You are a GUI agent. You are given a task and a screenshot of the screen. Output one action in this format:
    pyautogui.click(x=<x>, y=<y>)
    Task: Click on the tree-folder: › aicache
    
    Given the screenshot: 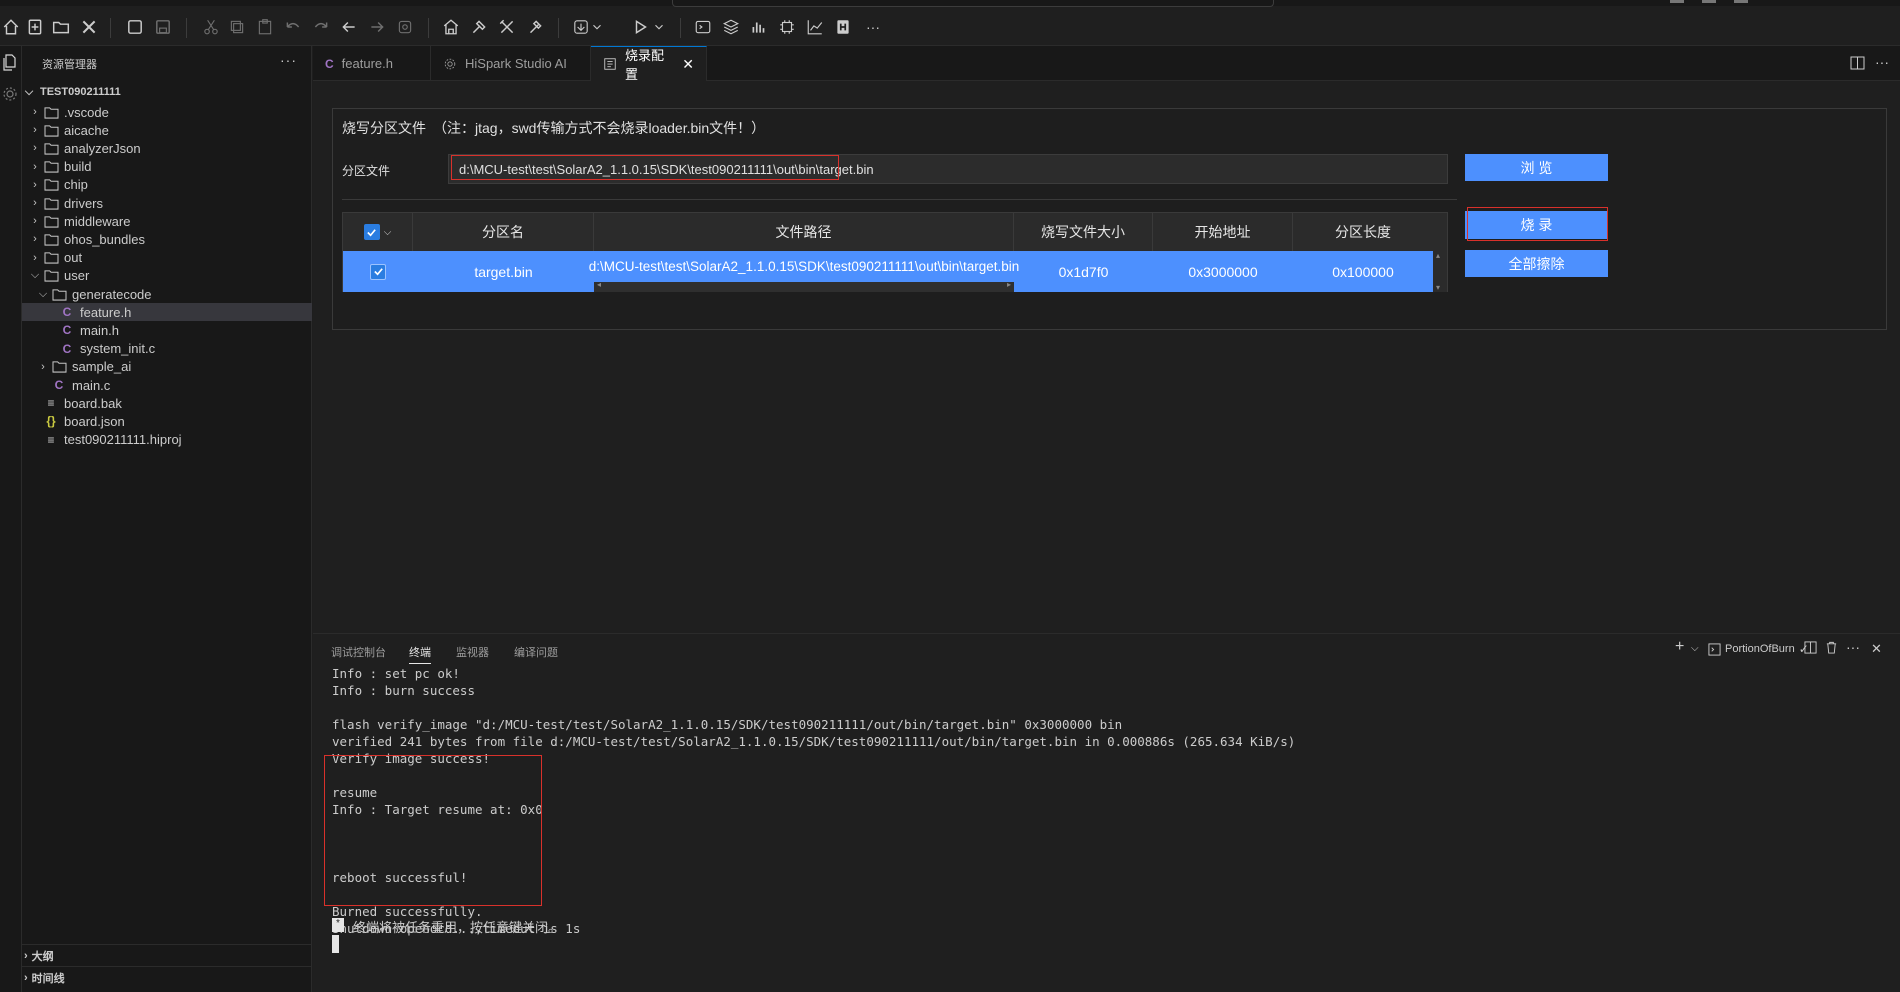 What is the action you would take?
    pyautogui.click(x=167, y=130)
    